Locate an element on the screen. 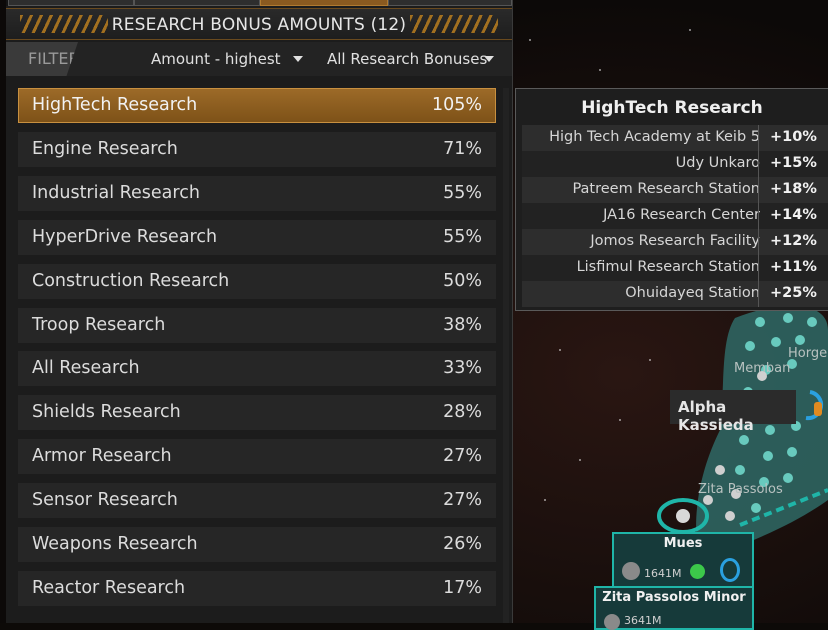 The image size is (828, 630). bonus-value: 71% is located at coordinates (462, 148).